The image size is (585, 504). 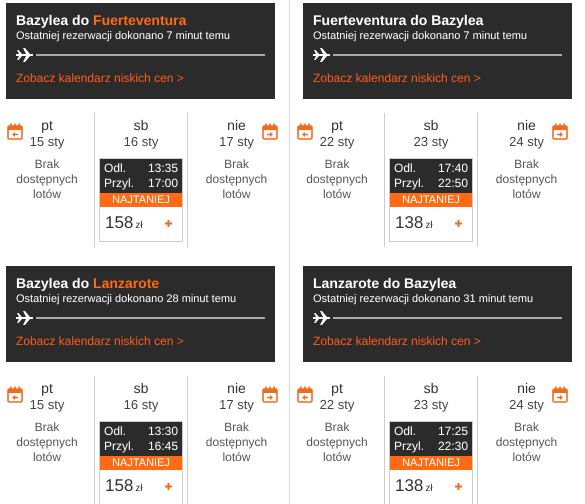 What do you see at coordinates (398, 20) in the screenshot?
I see `route-title: Fuerteventura do Bazylea` at bounding box center [398, 20].